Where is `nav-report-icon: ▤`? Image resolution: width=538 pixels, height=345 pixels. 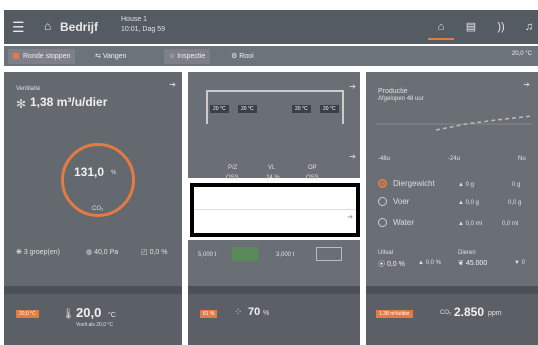 nav-report-icon: ▤ is located at coordinates (471, 27).